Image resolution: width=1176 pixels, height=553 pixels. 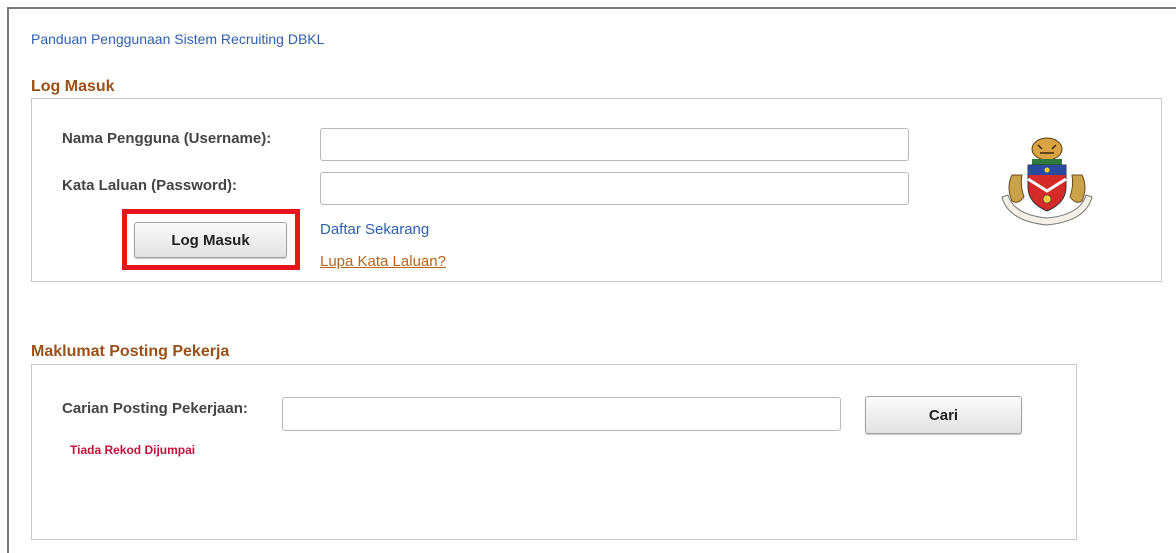 I want to click on password-label: Kata Laluan (Password):, so click(x=150, y=185).